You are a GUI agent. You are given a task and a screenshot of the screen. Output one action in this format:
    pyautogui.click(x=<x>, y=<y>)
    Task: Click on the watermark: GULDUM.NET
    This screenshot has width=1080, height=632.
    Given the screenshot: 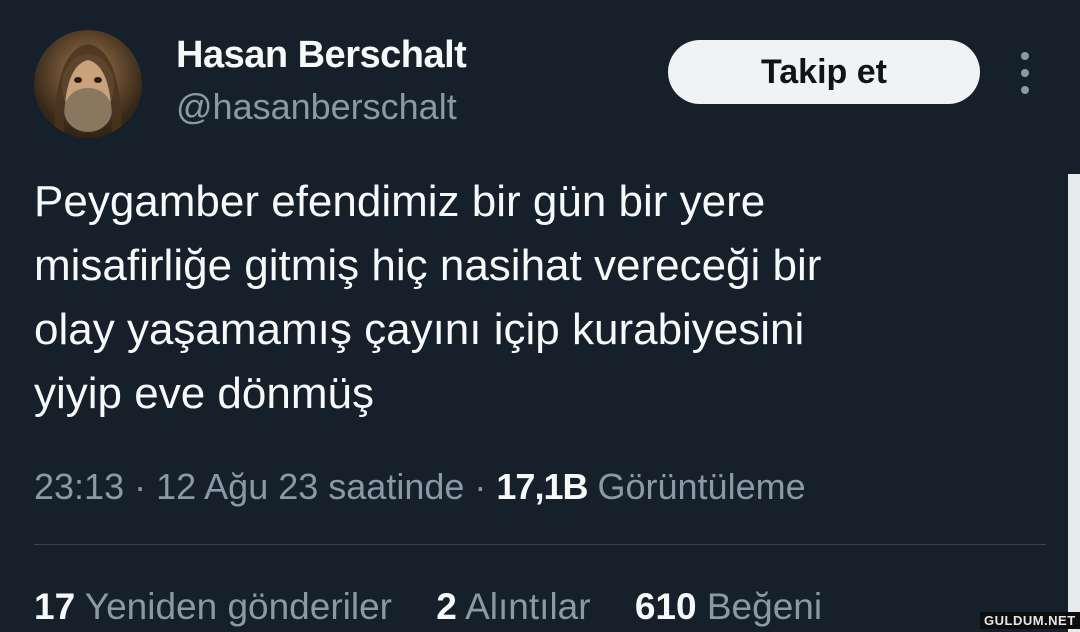 What is the action you would take?
    pyautogui.click(x=1030, y=620)
    